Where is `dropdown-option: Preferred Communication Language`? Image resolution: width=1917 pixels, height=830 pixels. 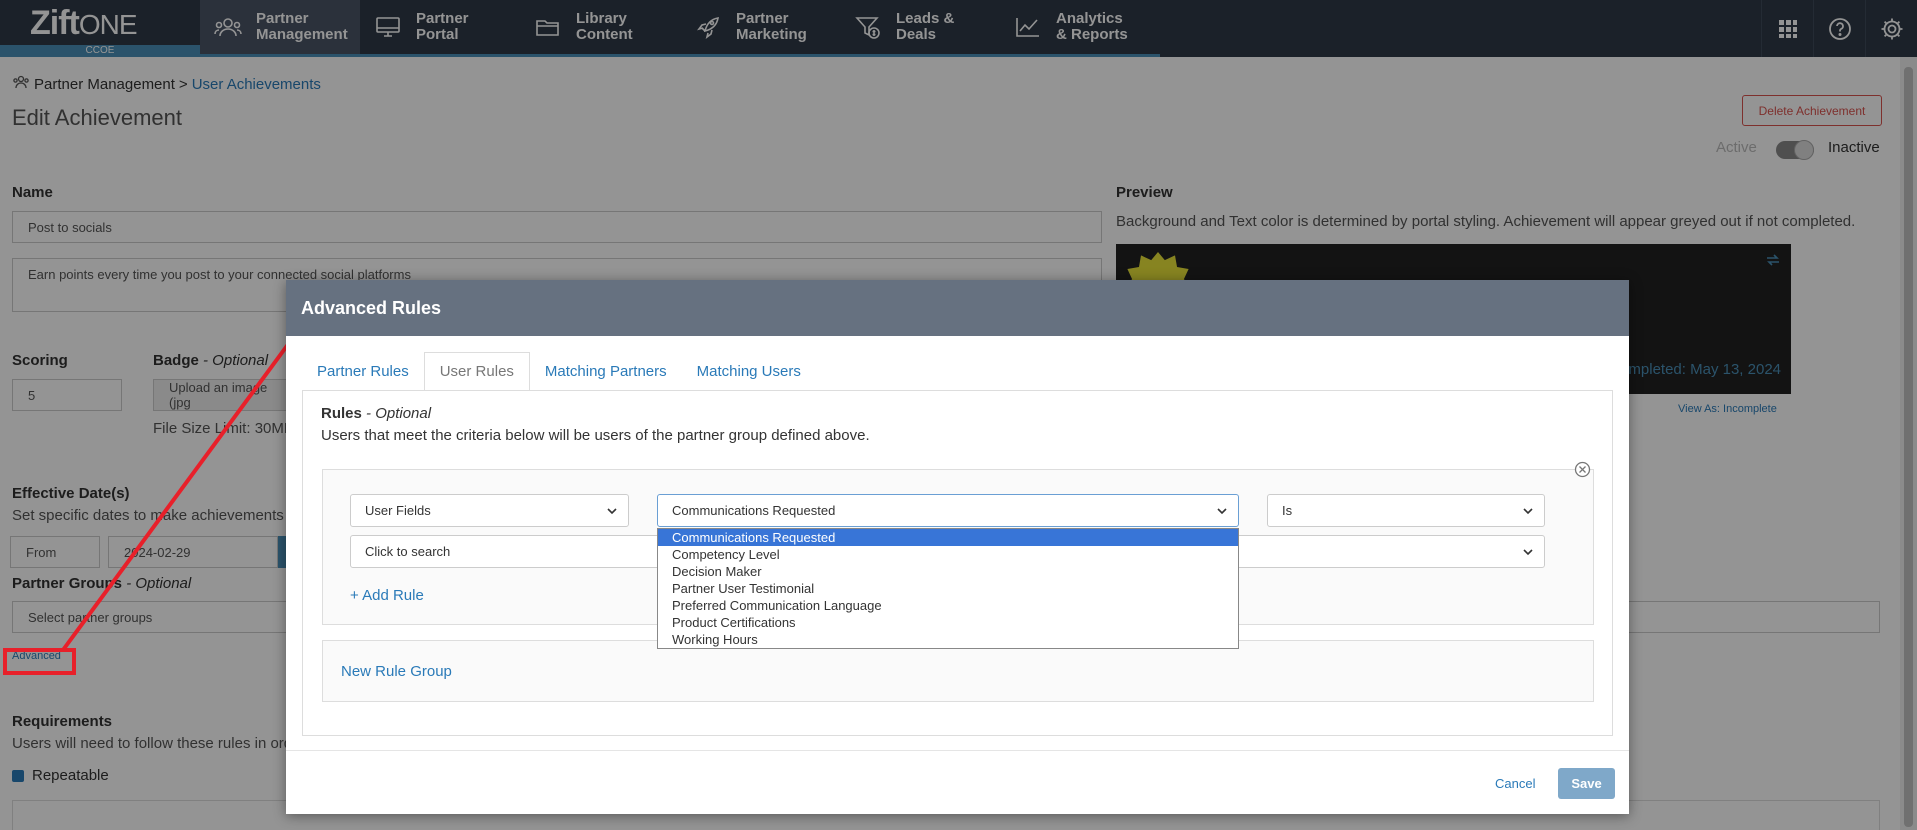 dropdown-option: Preferred Communication Language is located at coordinates (948, 605).